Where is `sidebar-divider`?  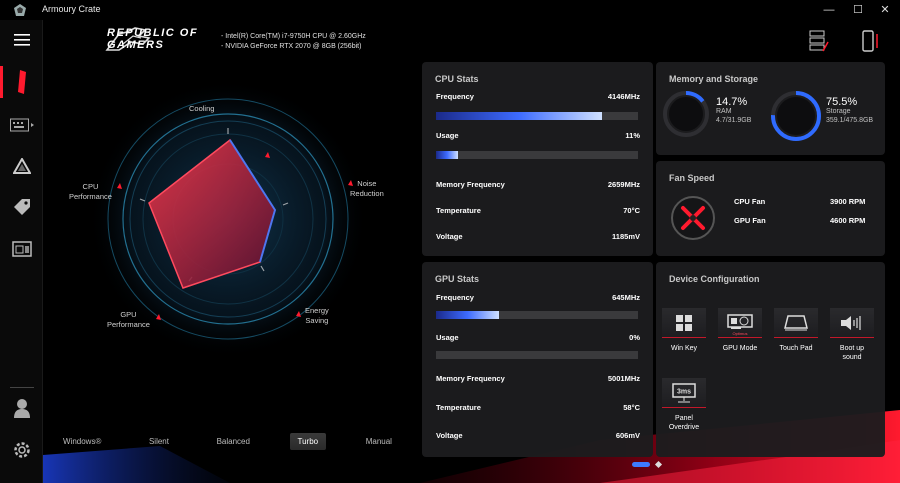 sidebar-divider is located at coordinates (22, 387).